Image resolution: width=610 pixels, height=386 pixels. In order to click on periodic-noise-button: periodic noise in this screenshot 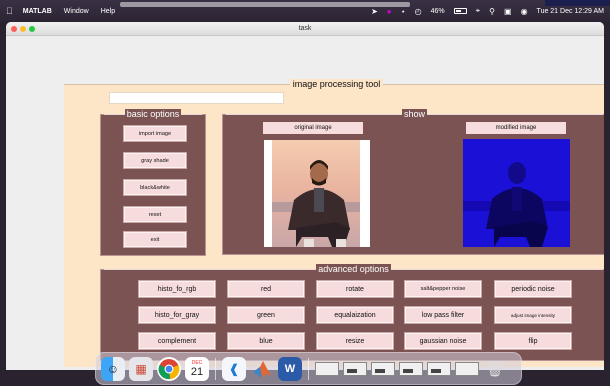, I will do `click(533, 289)`.